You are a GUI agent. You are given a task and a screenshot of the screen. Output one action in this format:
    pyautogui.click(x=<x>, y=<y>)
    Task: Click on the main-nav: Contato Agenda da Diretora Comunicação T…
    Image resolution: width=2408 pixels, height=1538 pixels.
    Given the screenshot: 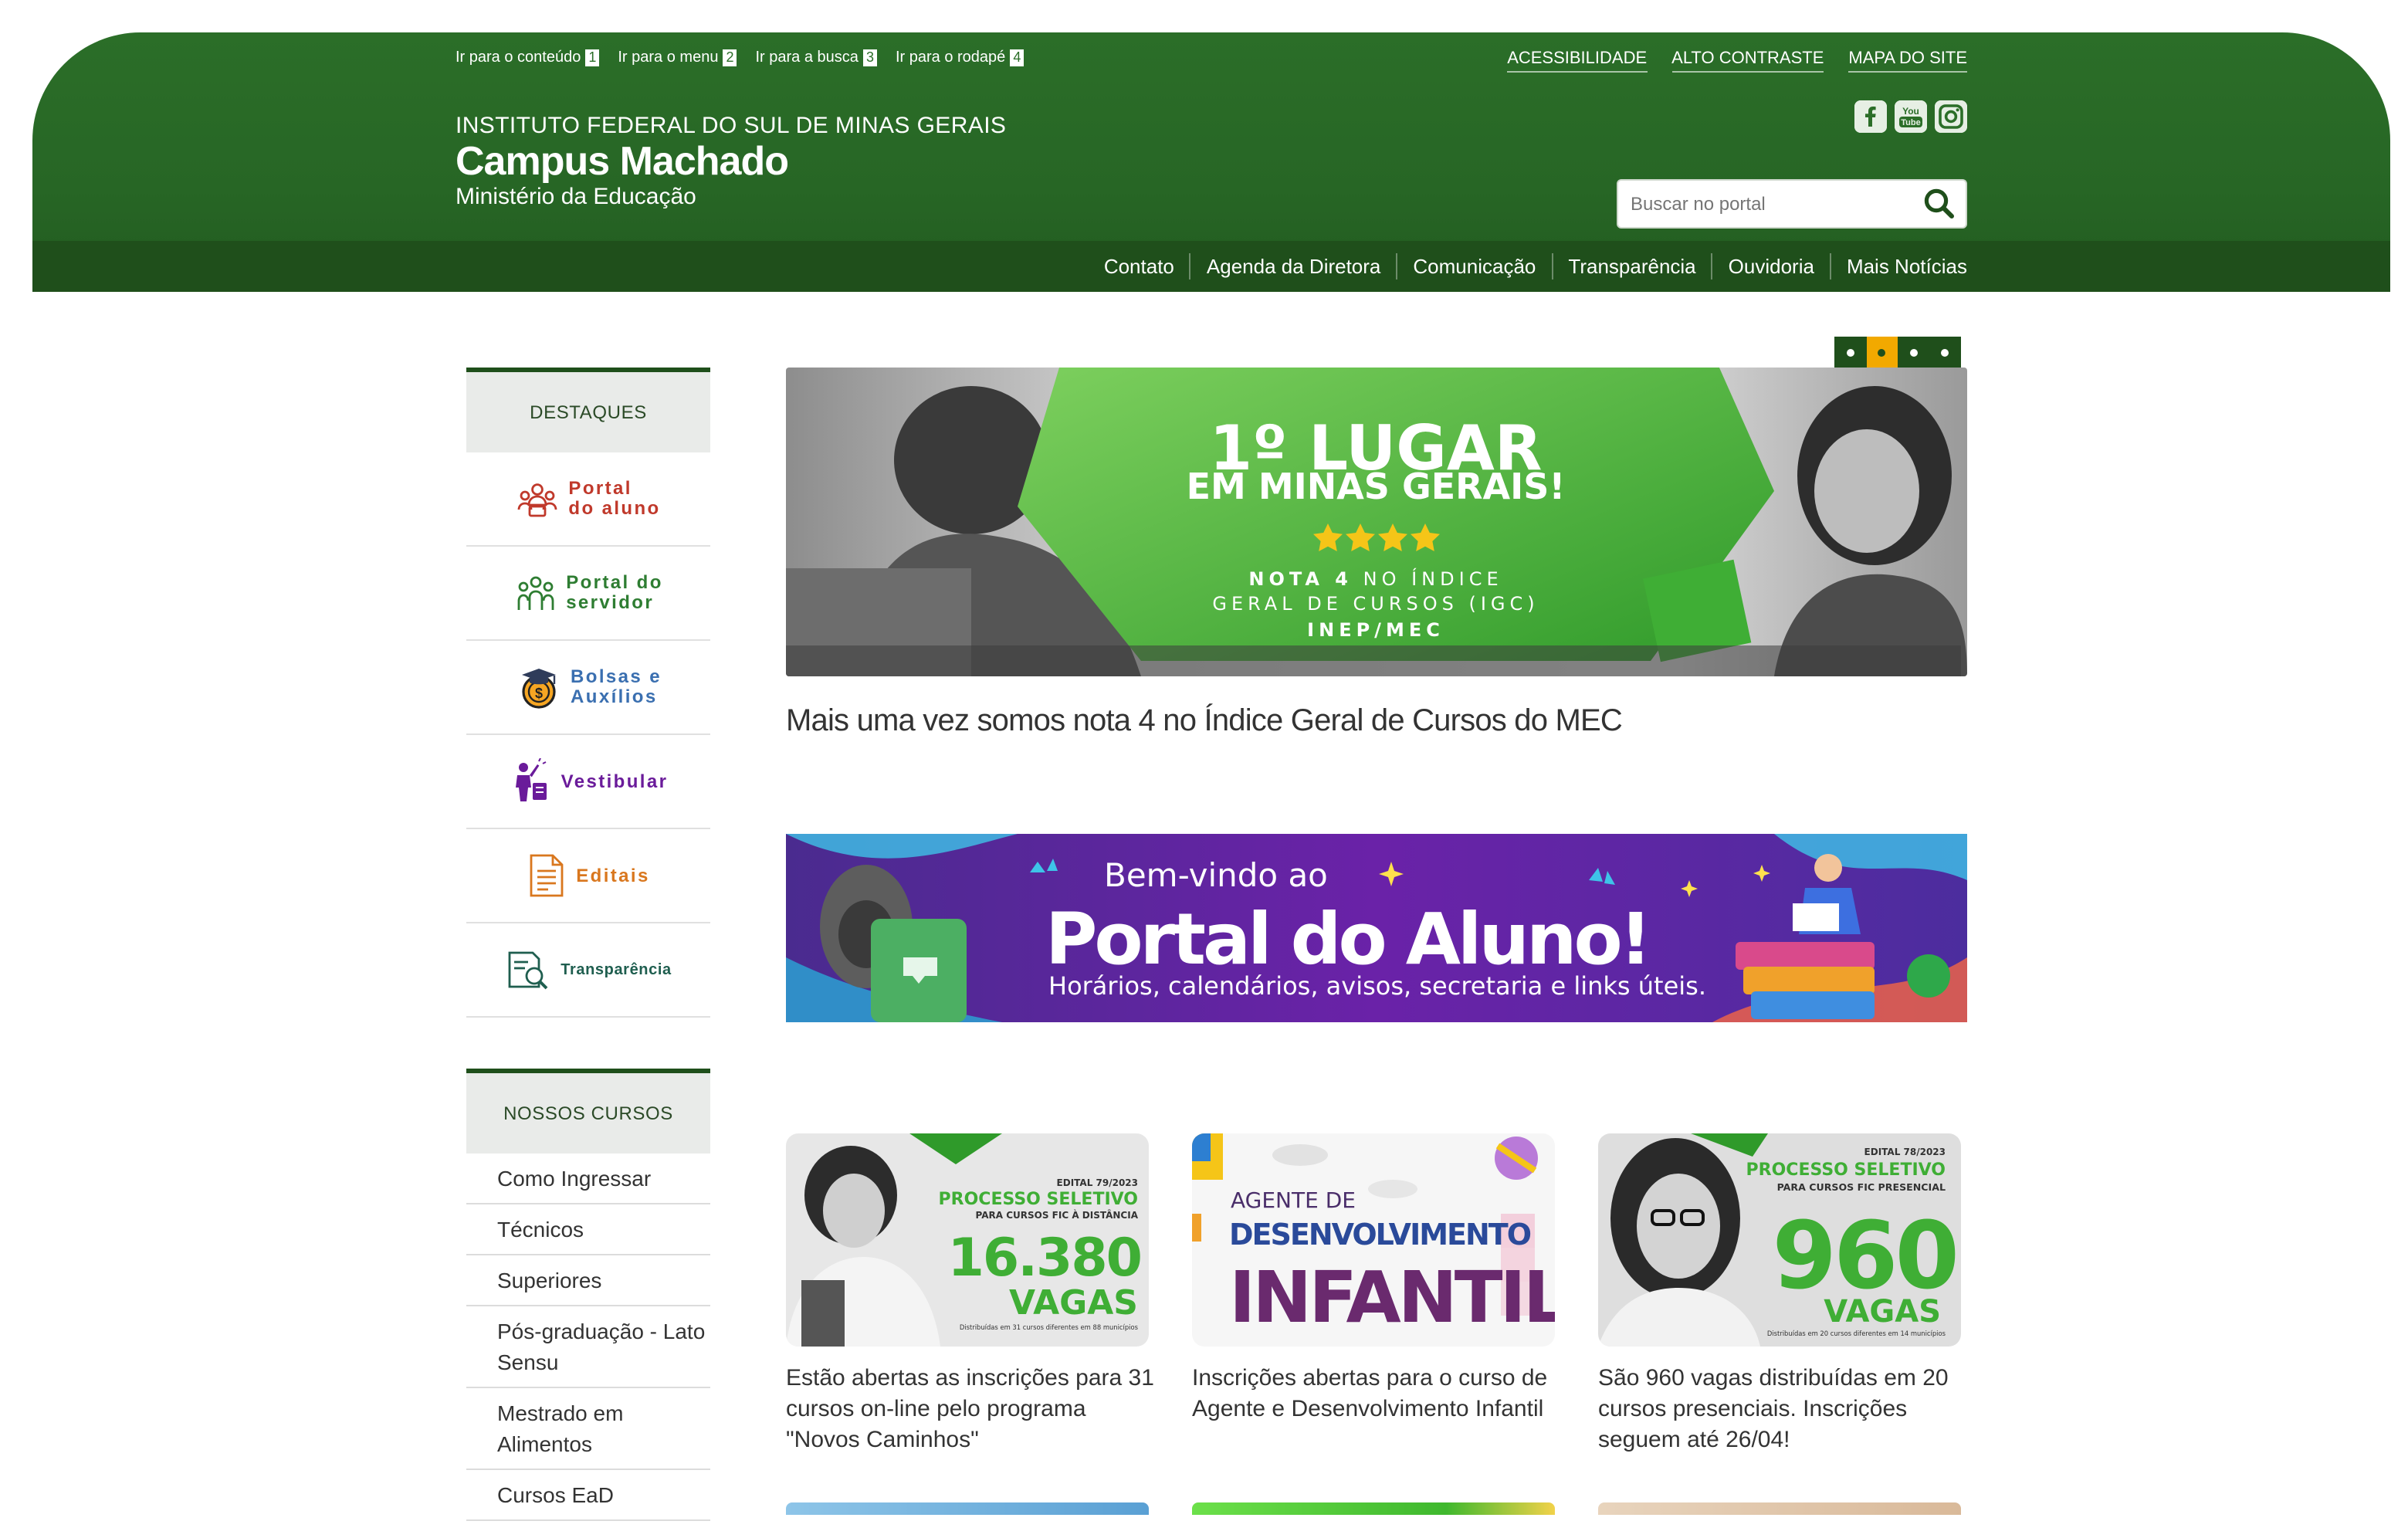 What is the action you would take?
    pyautogui.click(x=1211, y=266)
    